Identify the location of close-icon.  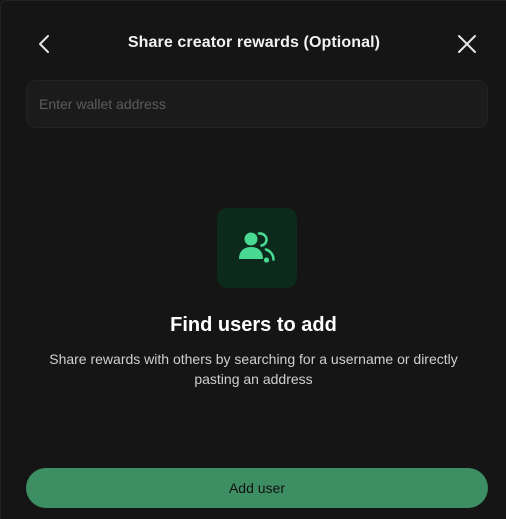
(467, 44).